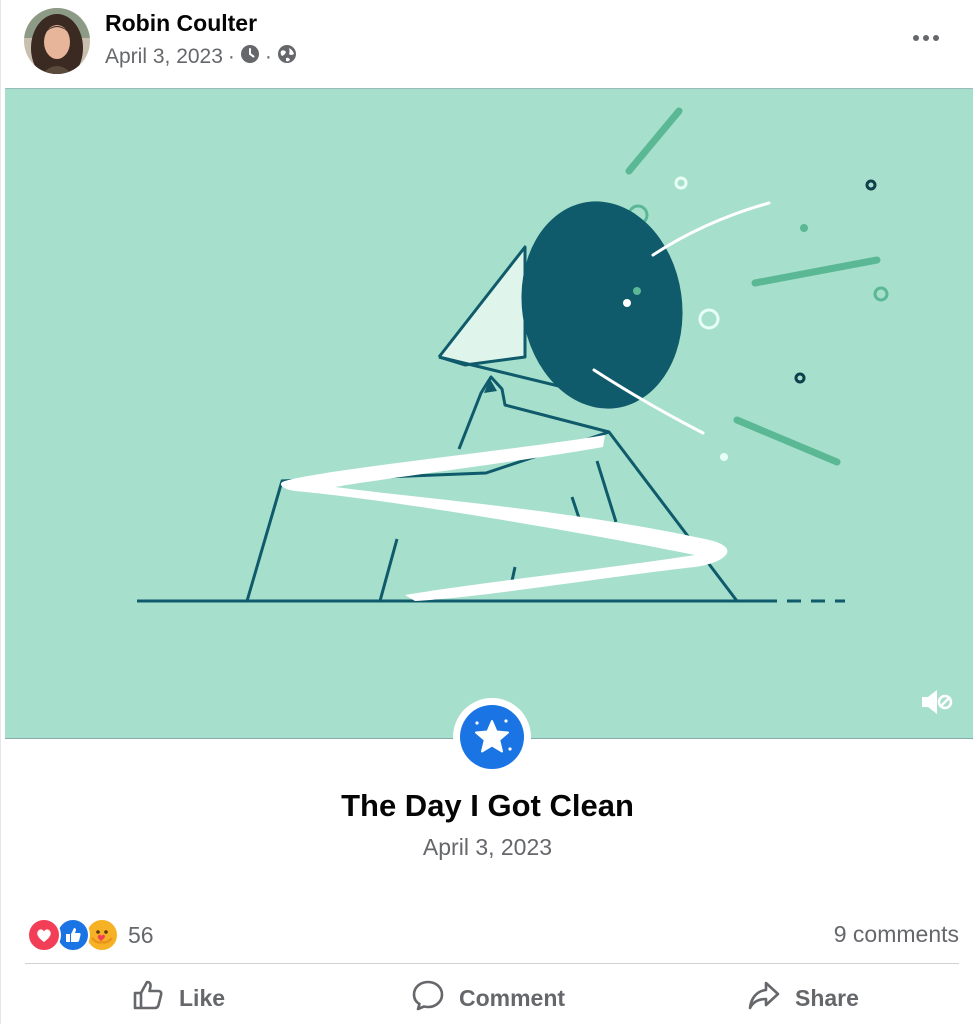 The height and width of the screenshot is (1024, 973). Describe the element at coordinates (428, 998) in the screenshot. I see `comment-icon` at that location.